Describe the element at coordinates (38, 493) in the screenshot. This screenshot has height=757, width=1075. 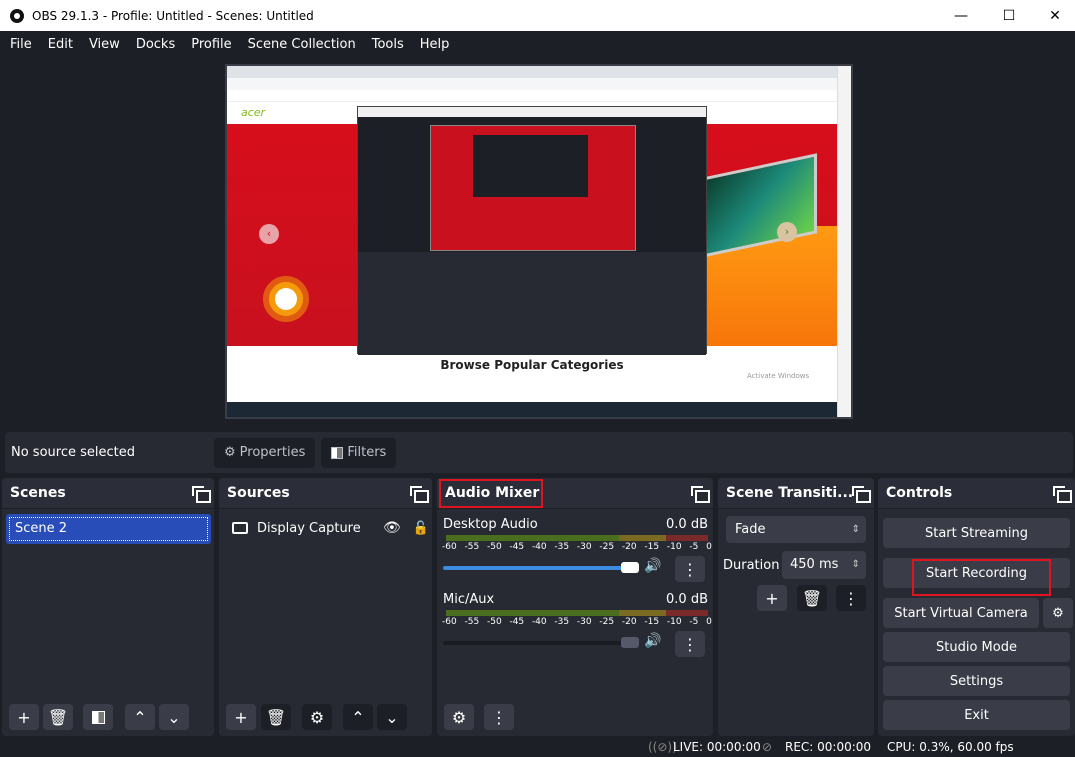
I see `scenes-title: Scenes` at that location.